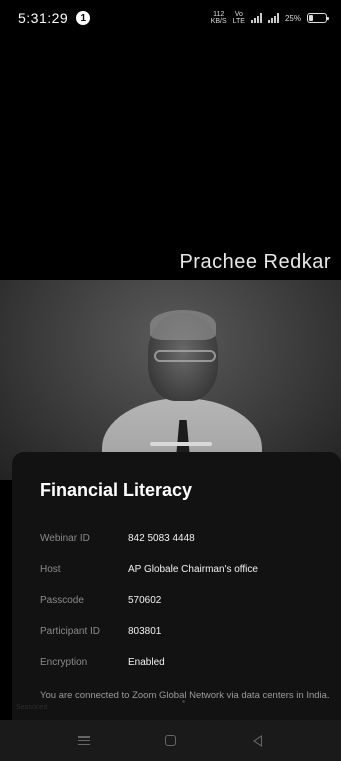 This screenshot has width=341, height=761. What do you see at coordinates (144, 600) in the screenshot?
I see `info-value: 570602` at bounding box center [144, 600].